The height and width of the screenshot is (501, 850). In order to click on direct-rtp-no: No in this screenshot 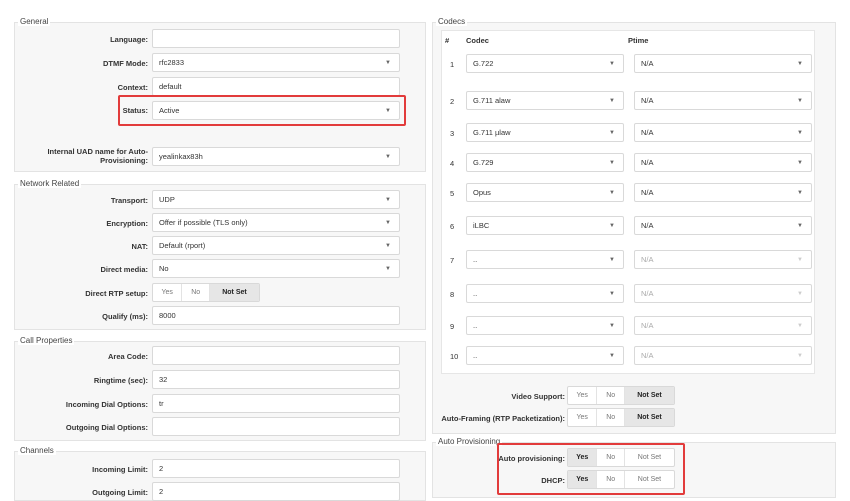, I will do `click(196, 292)`.